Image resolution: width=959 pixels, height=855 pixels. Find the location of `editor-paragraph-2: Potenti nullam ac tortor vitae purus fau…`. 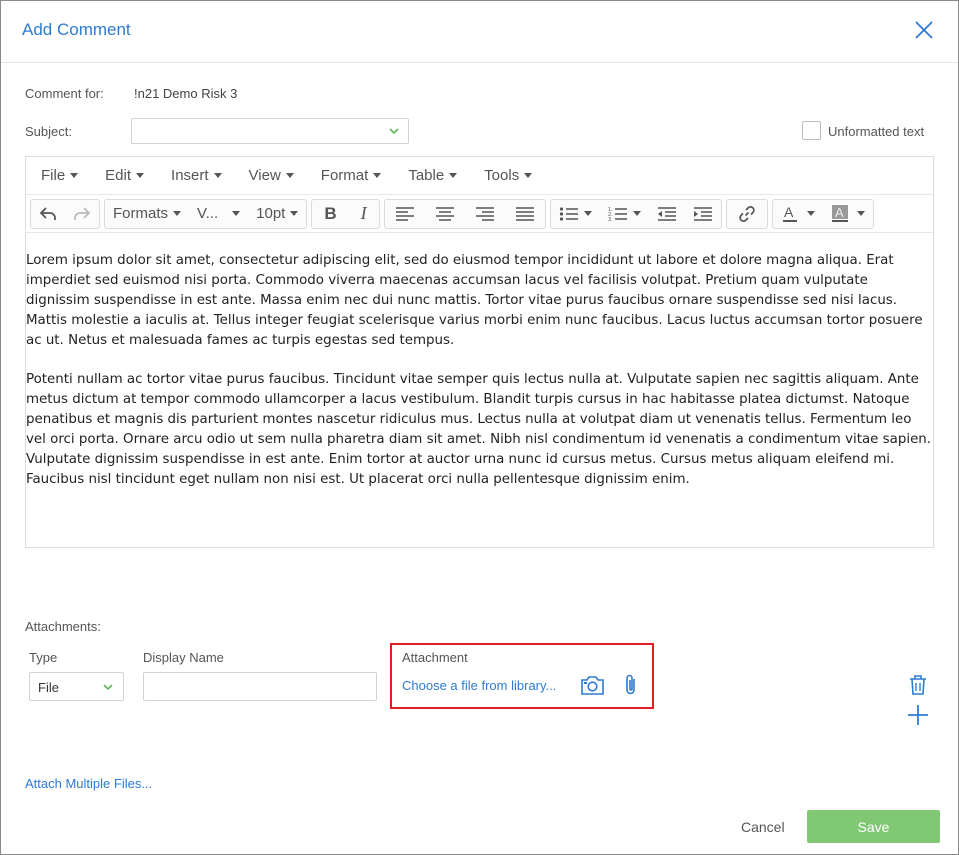

editor-paragraph-2: Potenti nullam ac tortor vitae purus fau… is located at coordinates (479, 429).